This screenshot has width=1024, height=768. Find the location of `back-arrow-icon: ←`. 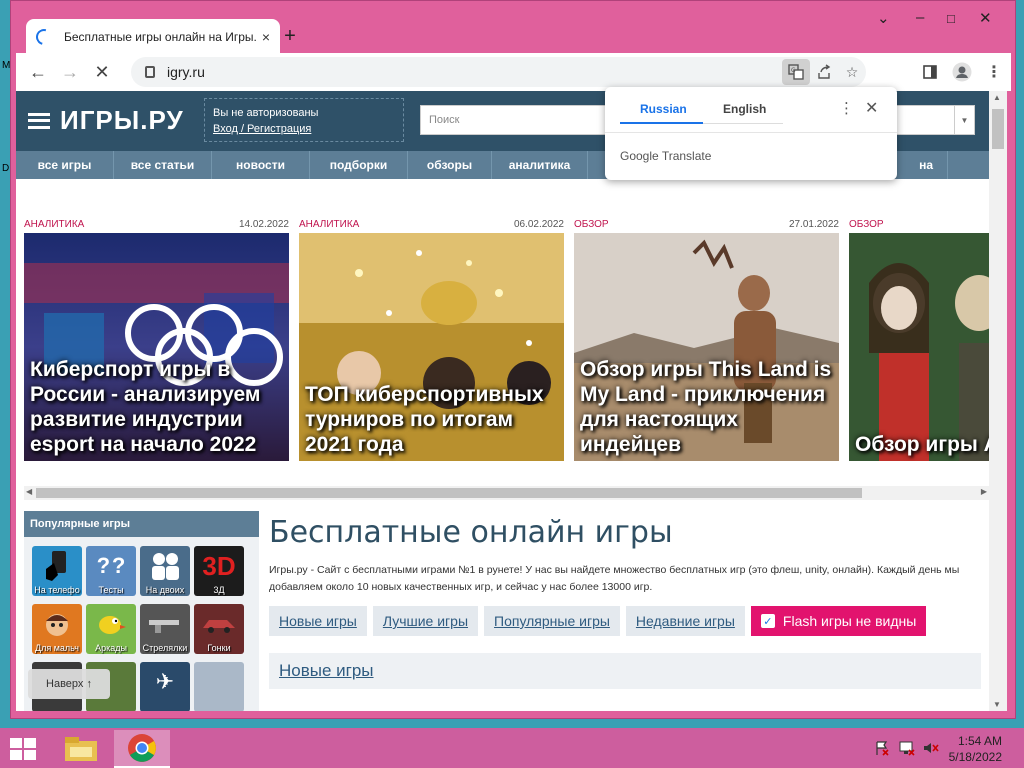

back-arrow-icon: ← is located at coordinates (38, 72).